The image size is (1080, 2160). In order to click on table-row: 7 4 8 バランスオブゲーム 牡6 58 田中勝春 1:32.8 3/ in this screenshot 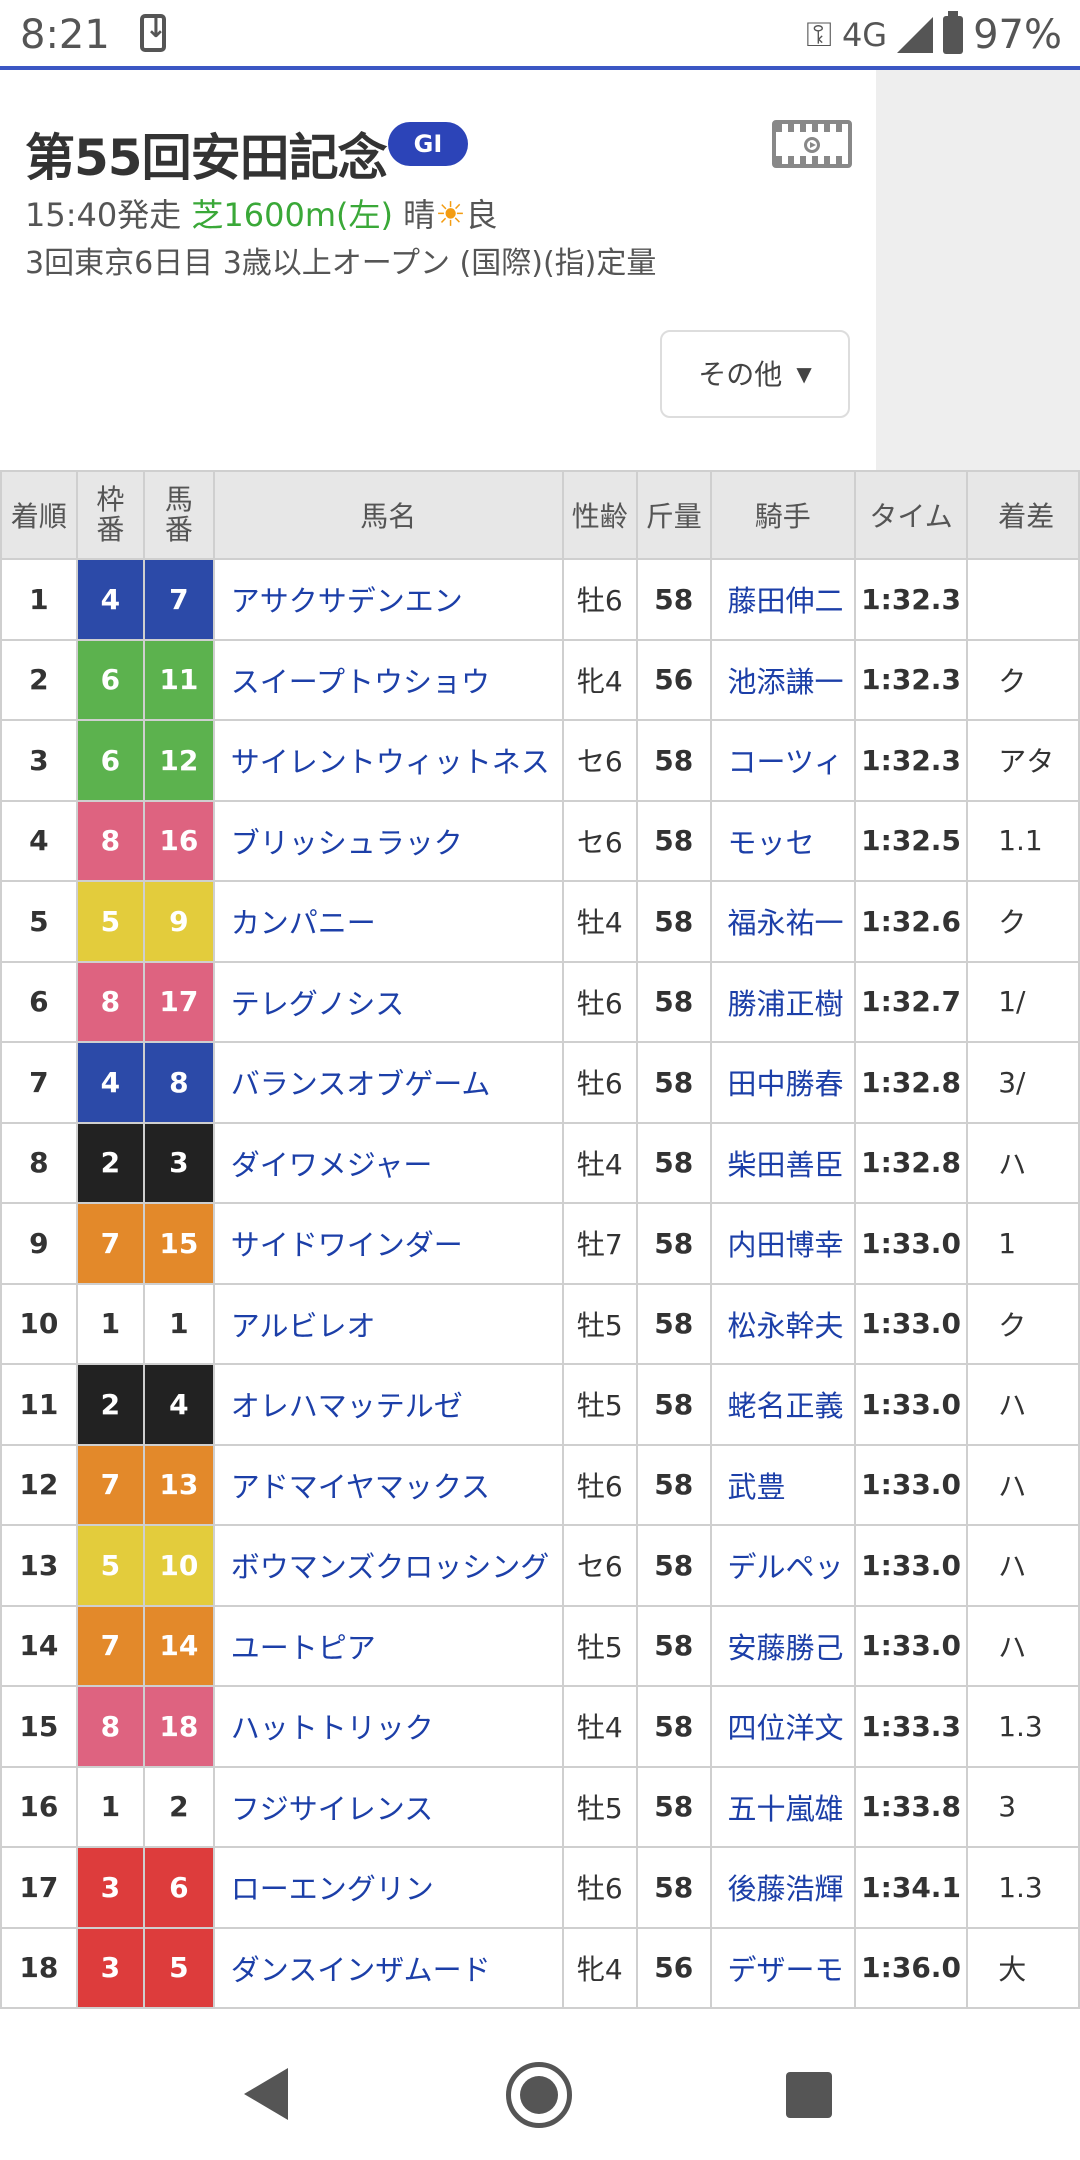, I will do `click(540, 1082)`.